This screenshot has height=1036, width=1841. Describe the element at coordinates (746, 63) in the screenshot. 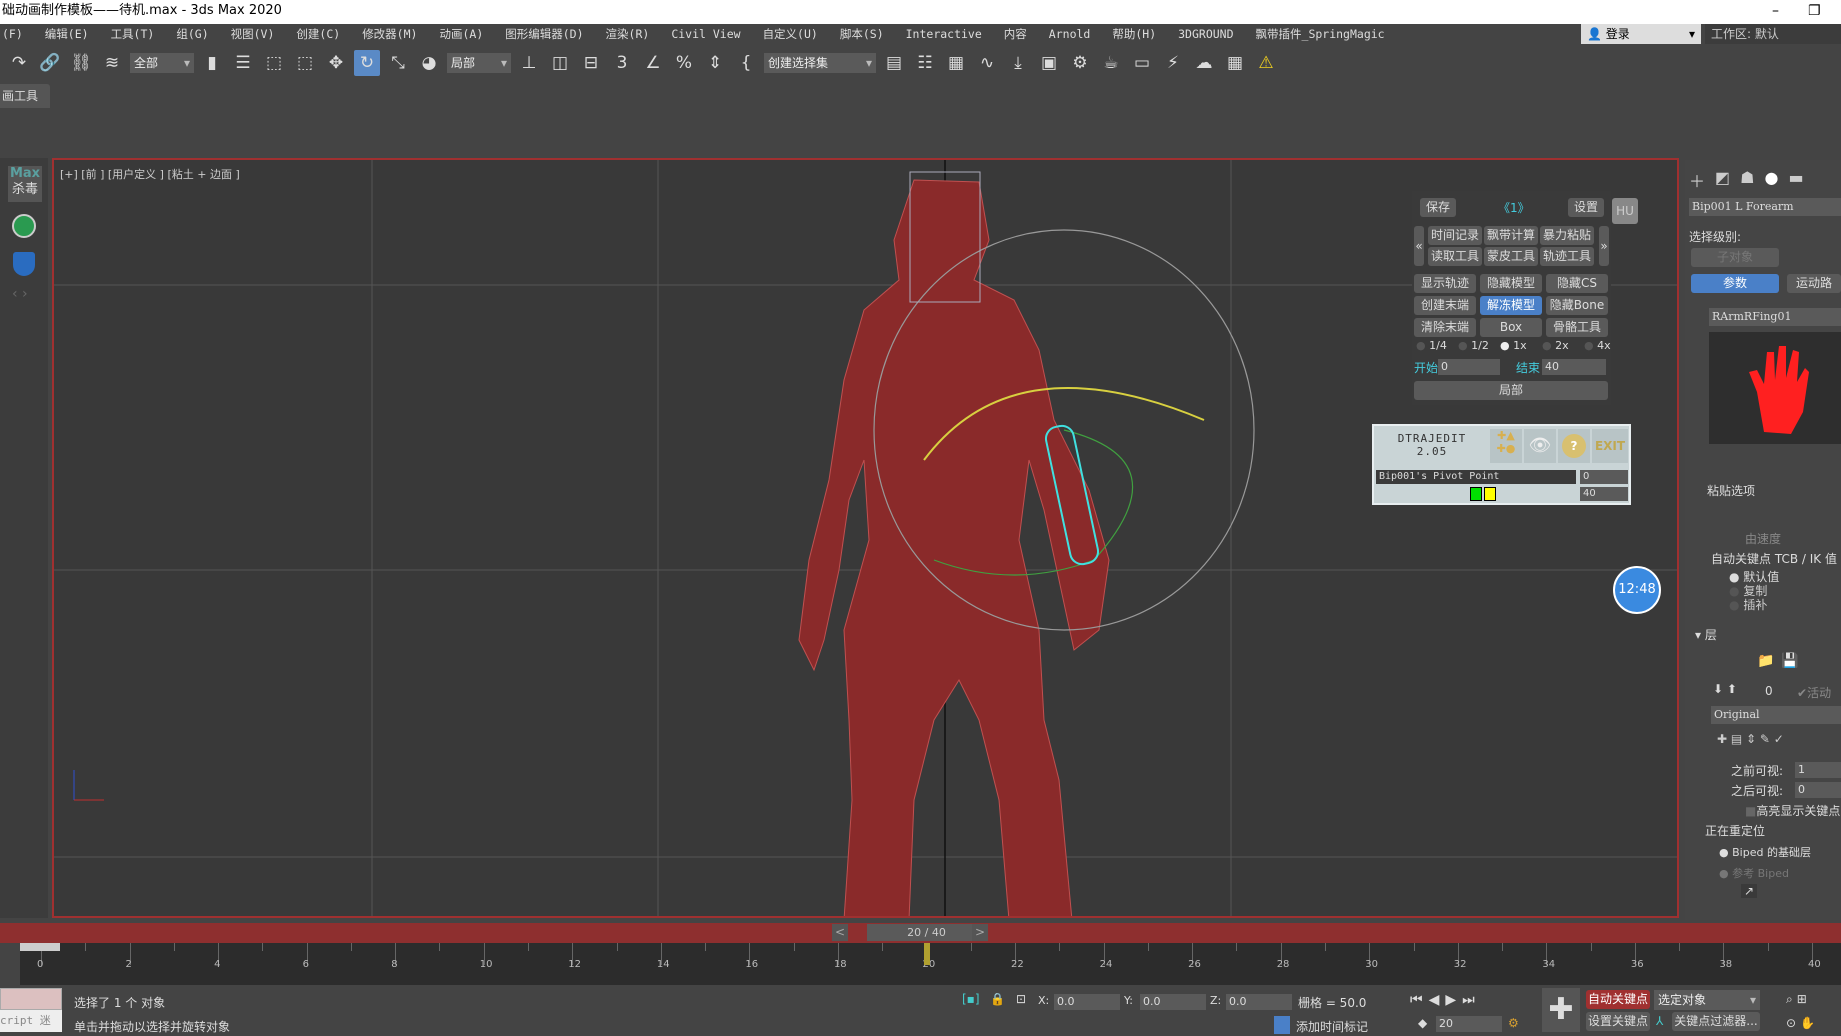

I see `edit-named-selection-icon: {` at that location.